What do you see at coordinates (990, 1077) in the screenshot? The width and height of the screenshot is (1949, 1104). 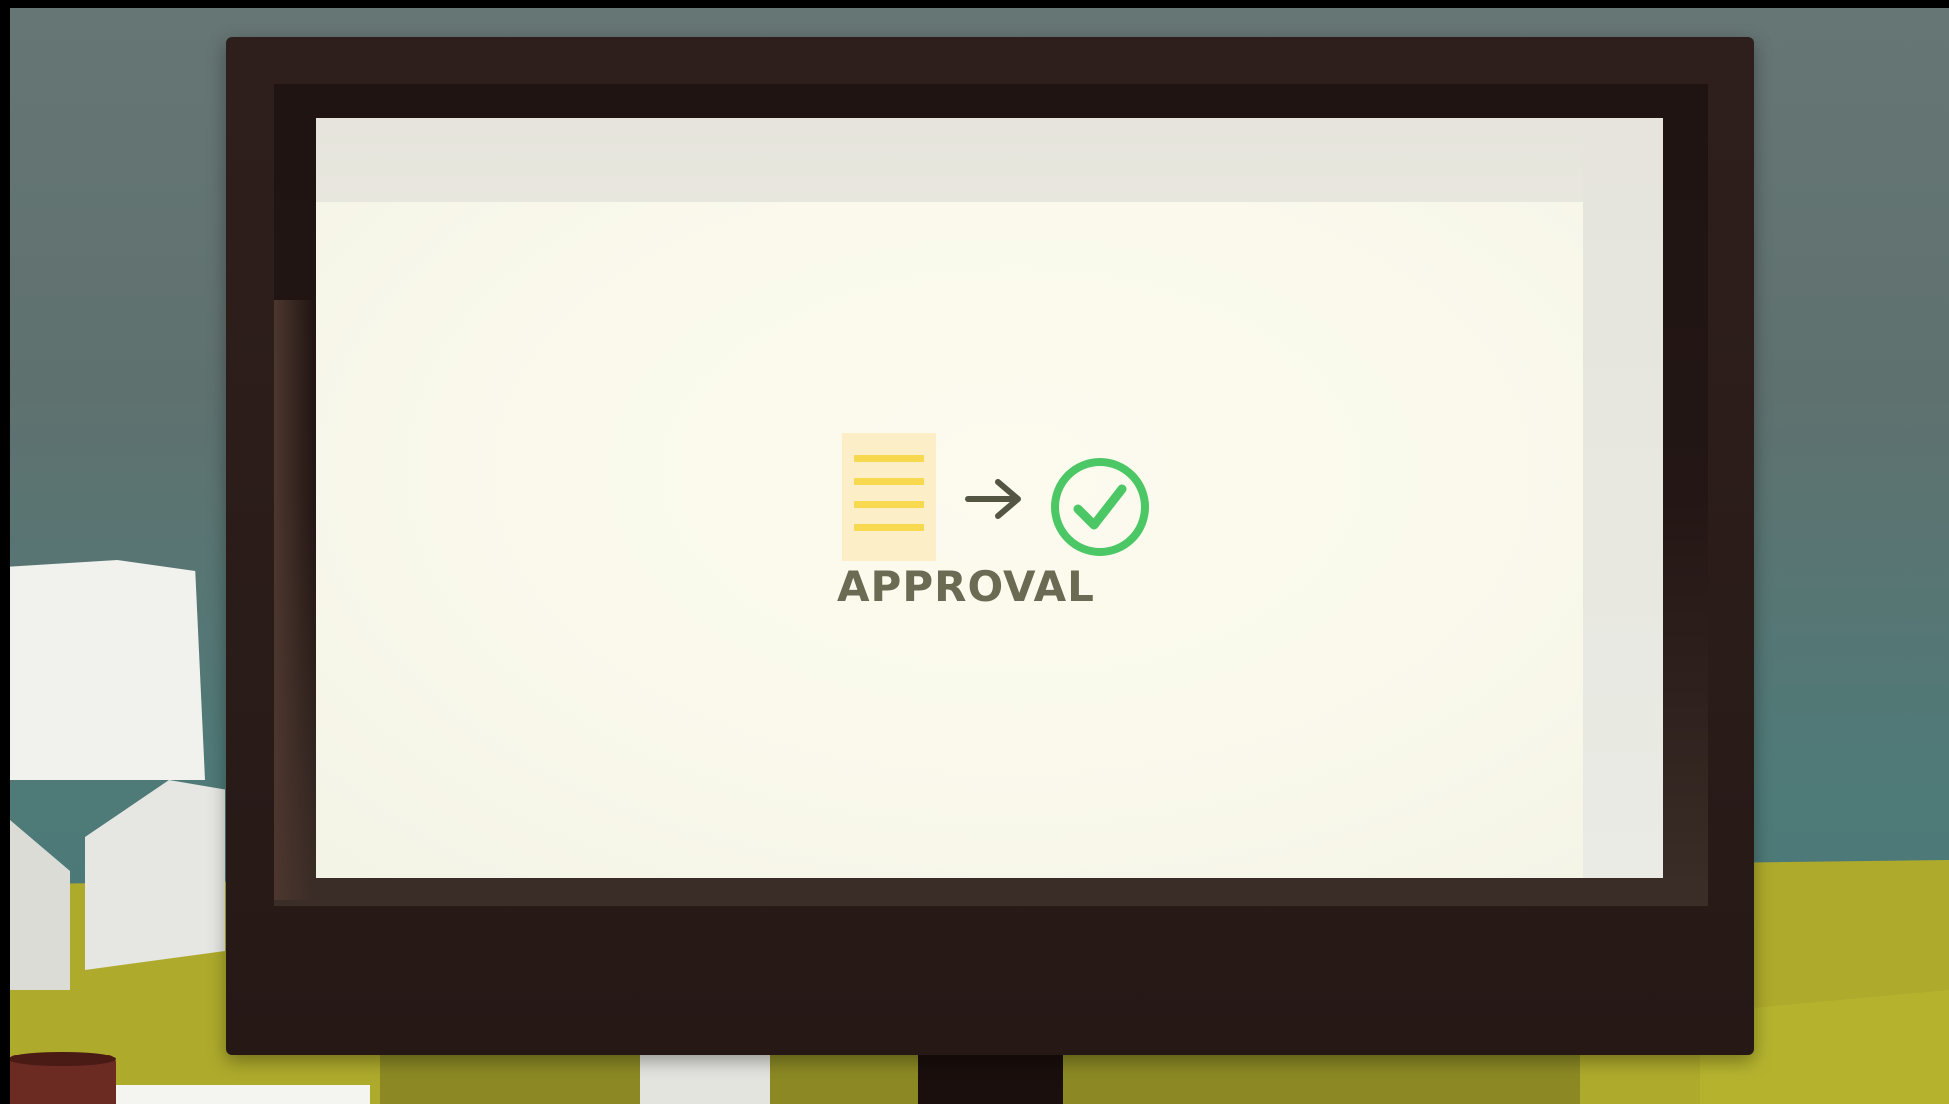 I see `monitor-stand` at bounding box center [990, 1077].